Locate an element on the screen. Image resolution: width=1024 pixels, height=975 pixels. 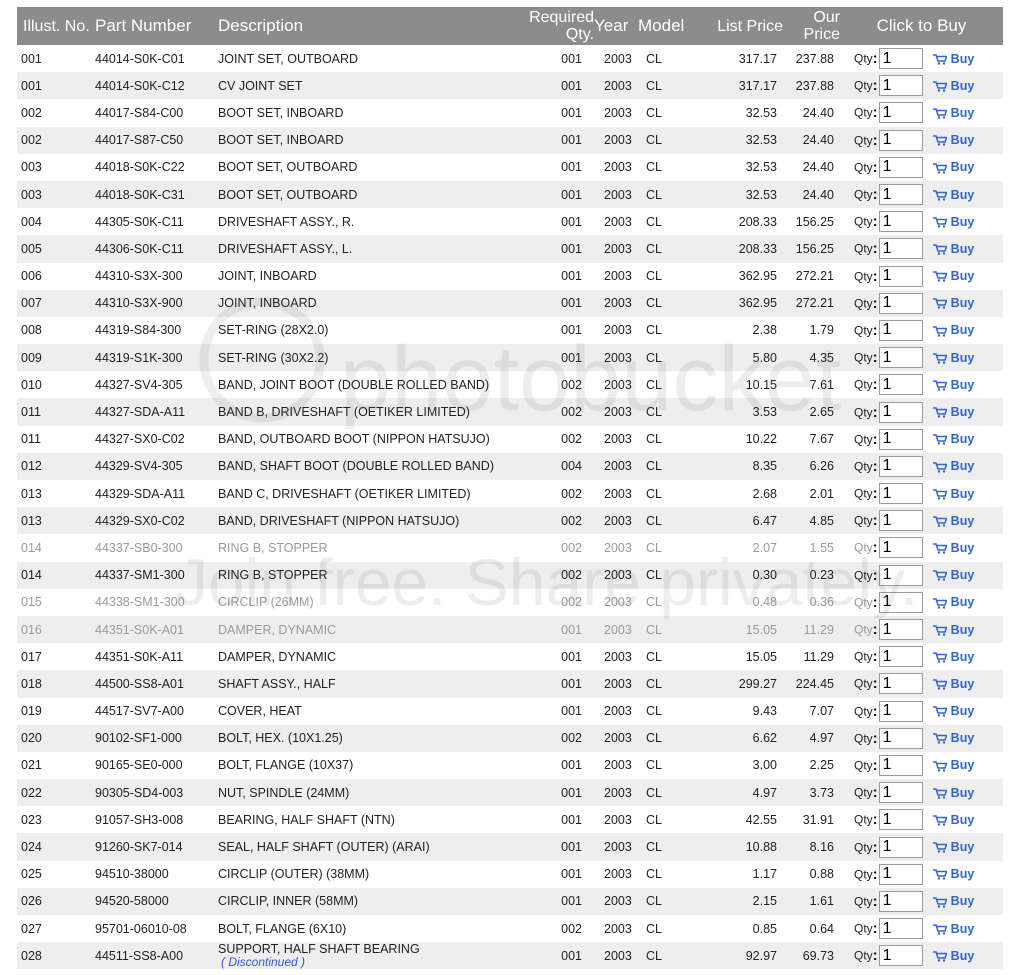
cell-our-price: 4.97 is located at coordinates (811, 738).